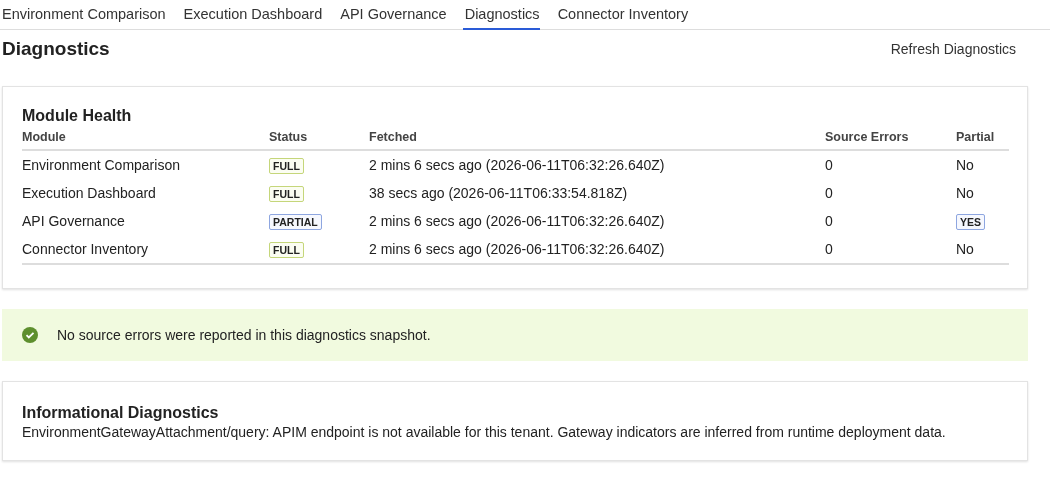 The image size is (1050, 500). I want to click on refresh-button: Refresh Diagnostics, so click(953, 49).